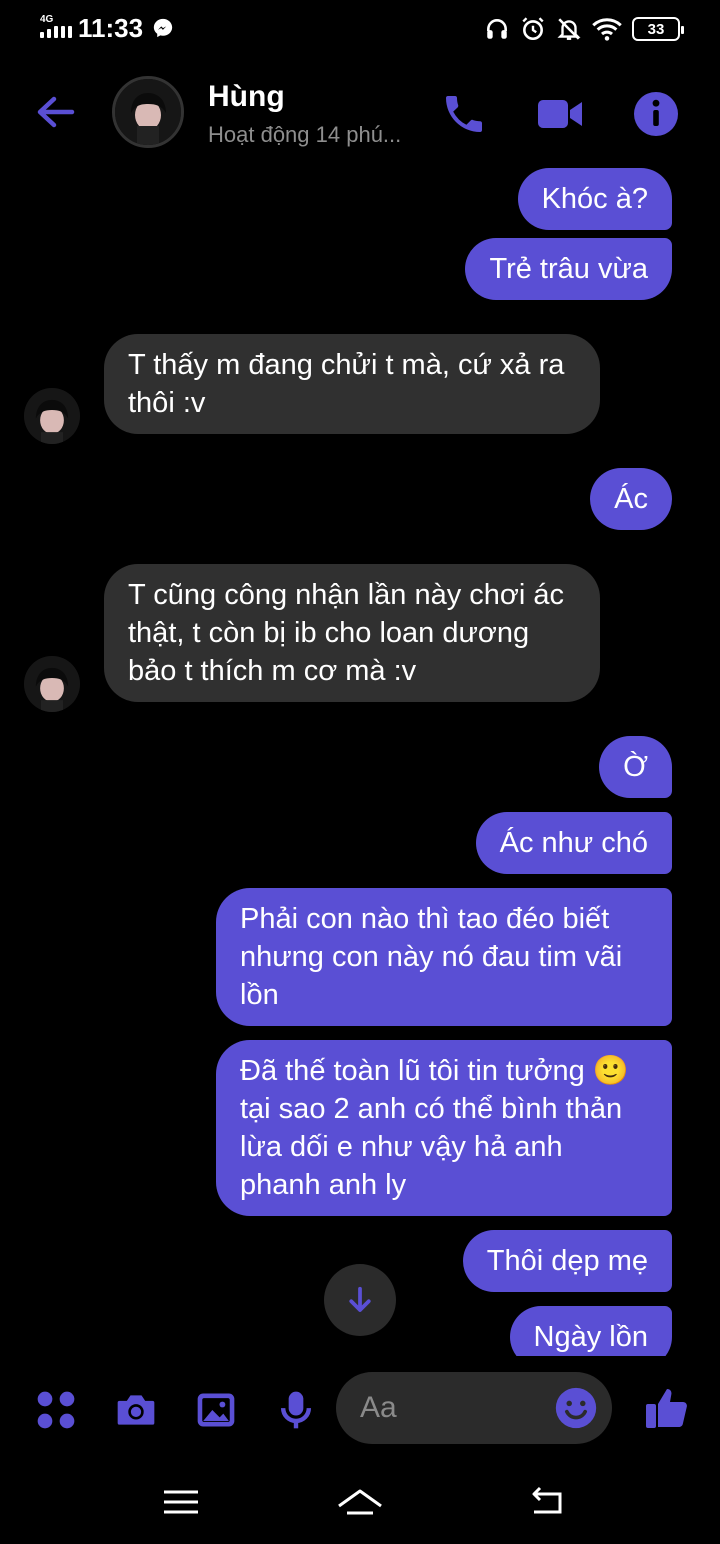 The image size is (720, 1544). What do you see at coordinates (560, 114) in the screenshot?
I see `video-call-icon` at bounding box center [560, 114].